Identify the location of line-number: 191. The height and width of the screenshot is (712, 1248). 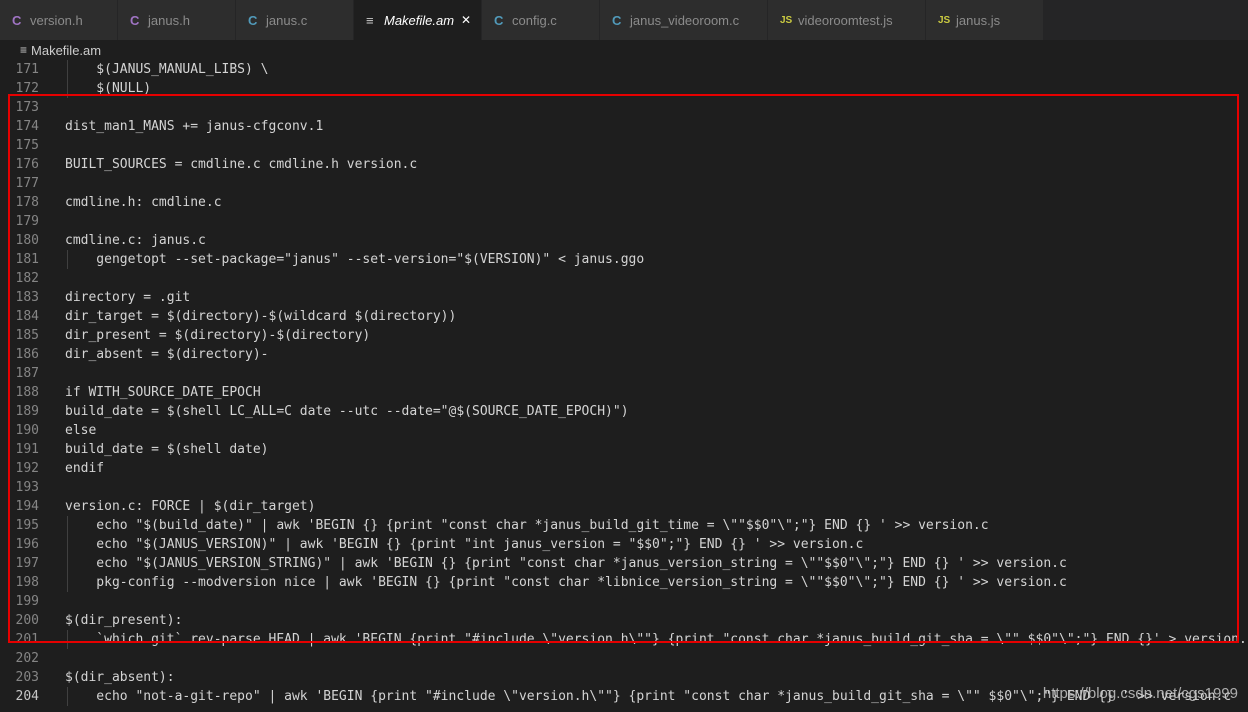
(27, 449).